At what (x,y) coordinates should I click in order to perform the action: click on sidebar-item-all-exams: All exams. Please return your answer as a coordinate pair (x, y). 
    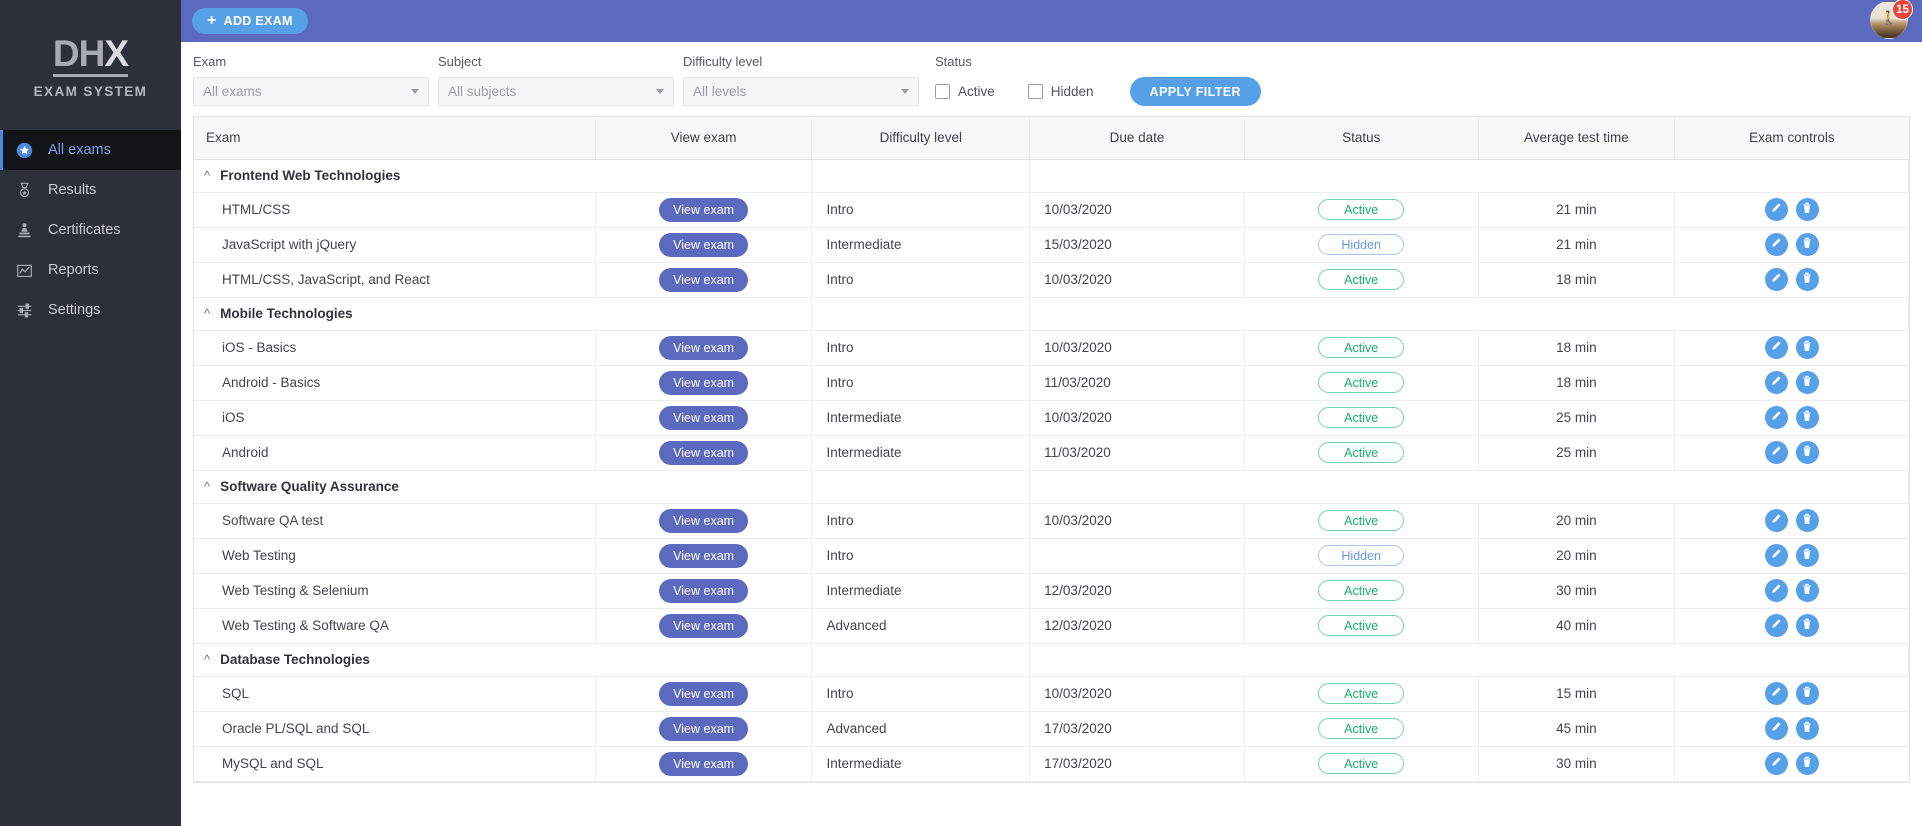
    Looking at the image, I should click on (90, 150).